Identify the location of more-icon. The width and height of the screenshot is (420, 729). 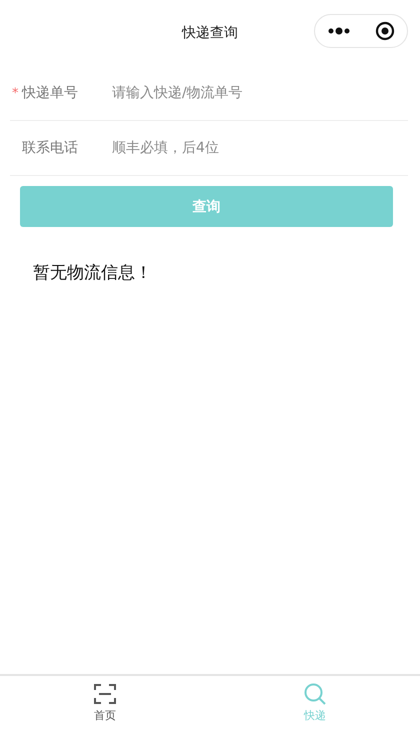
(339, 31).